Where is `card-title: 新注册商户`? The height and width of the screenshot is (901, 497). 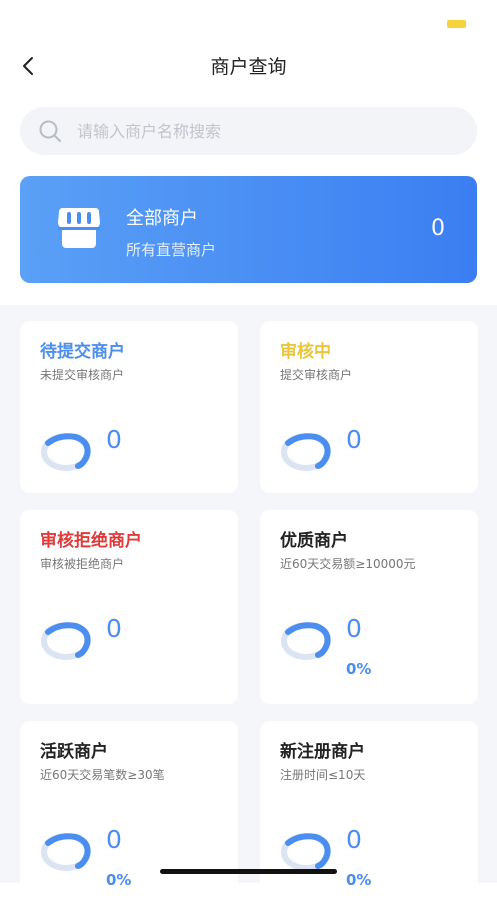 card-title: 新注册商户 is located at coordinates (322, 752).